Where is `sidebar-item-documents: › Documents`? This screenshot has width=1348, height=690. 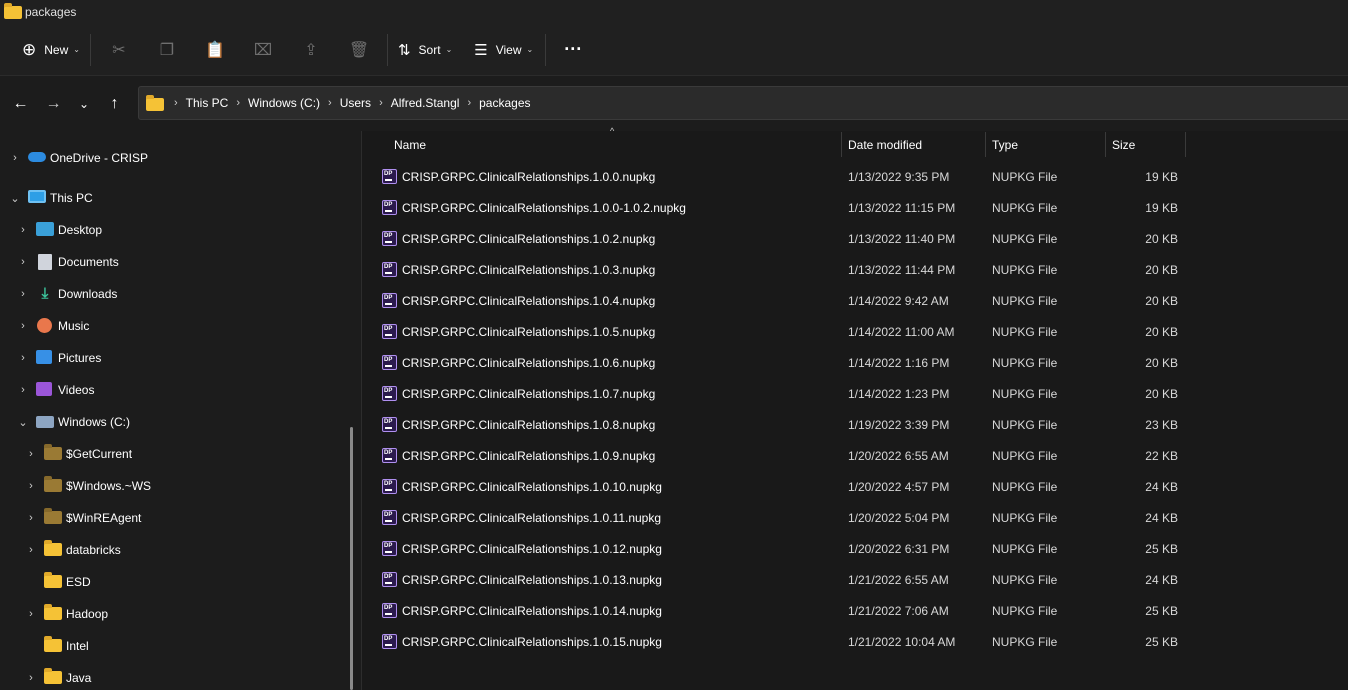 sidebar-item-documents: › Documents is located at coordinates (67, 262).